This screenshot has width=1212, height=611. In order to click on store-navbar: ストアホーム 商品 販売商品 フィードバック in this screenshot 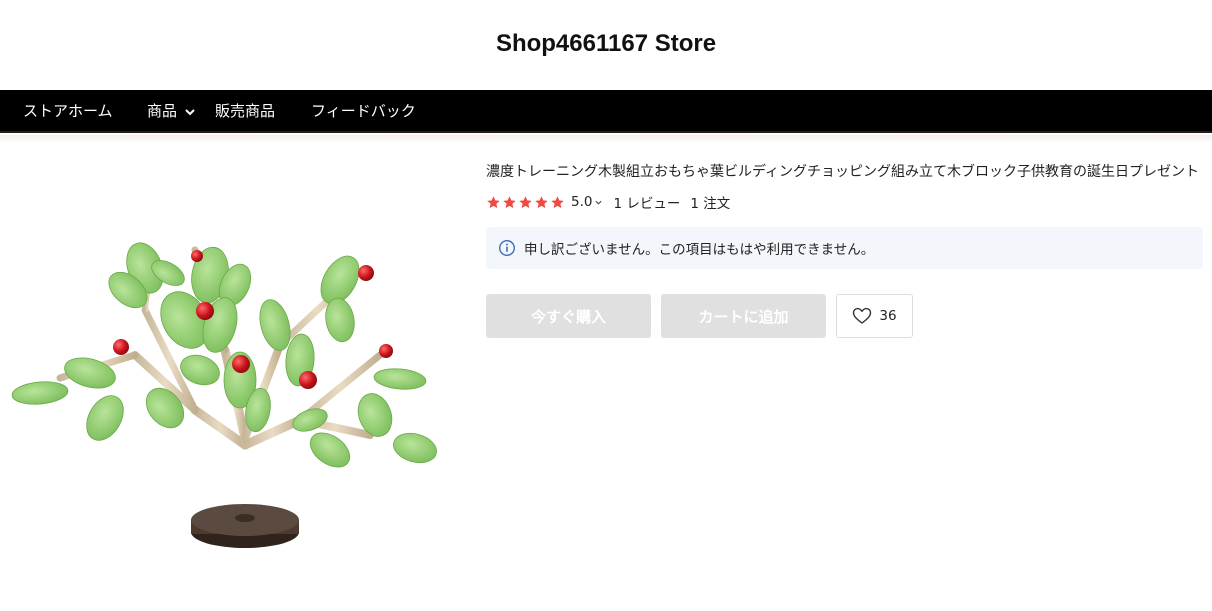, I will do `click(606, 111)`.